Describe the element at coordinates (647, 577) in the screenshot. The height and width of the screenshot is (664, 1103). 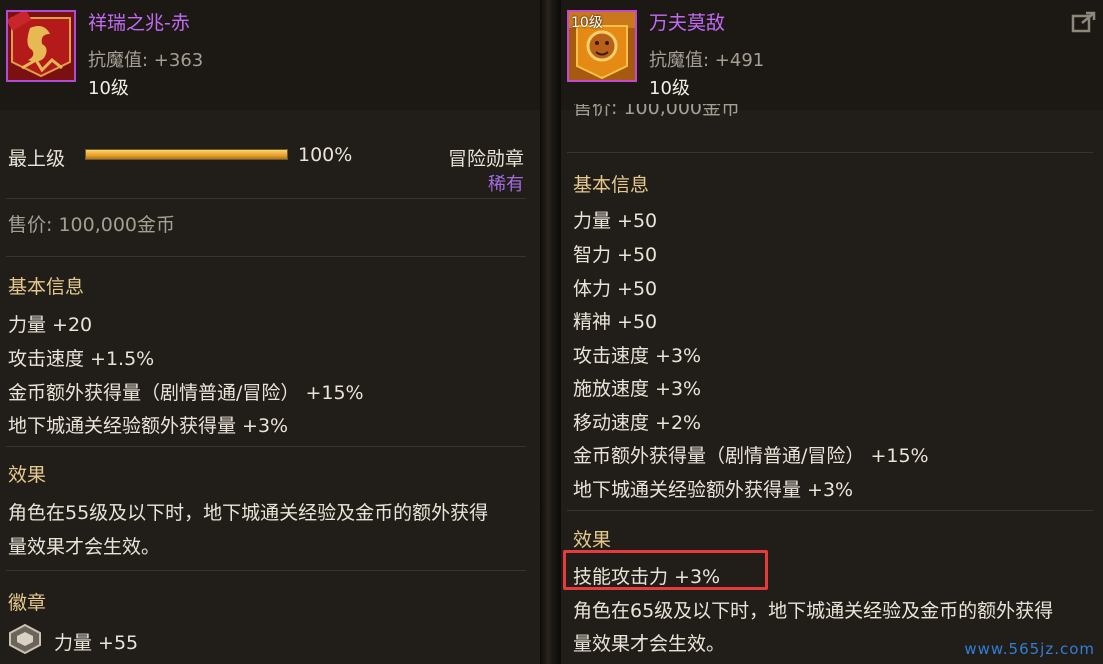
I see `highlighted-effect: 技能攻击力 +3%` at that location.